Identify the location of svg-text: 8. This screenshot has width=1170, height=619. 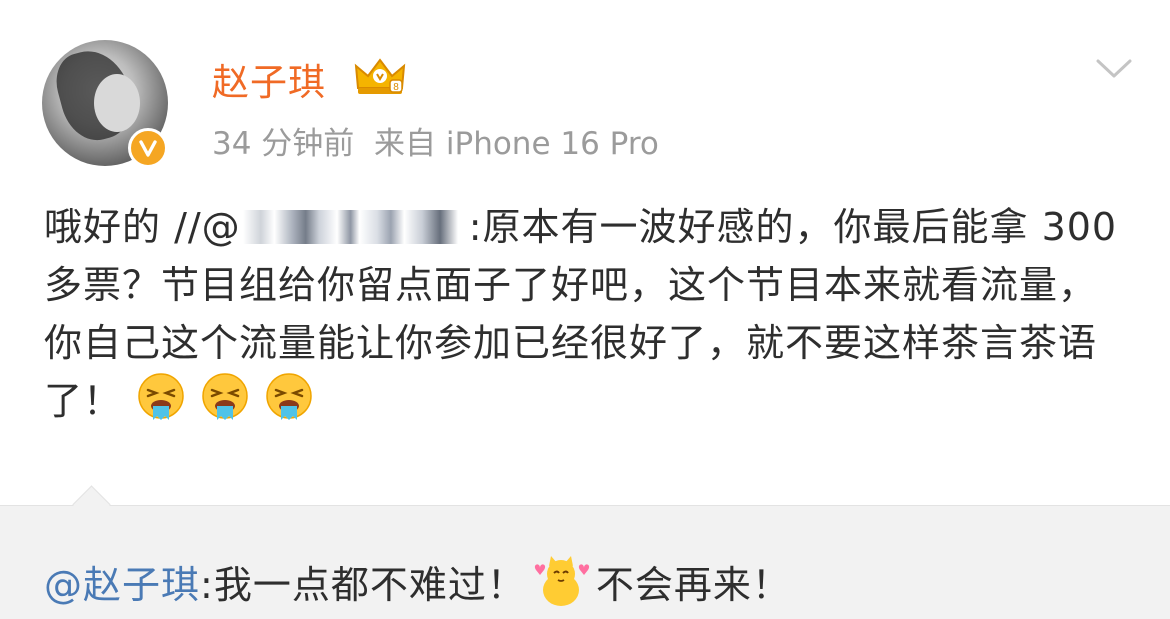
(396, 87).